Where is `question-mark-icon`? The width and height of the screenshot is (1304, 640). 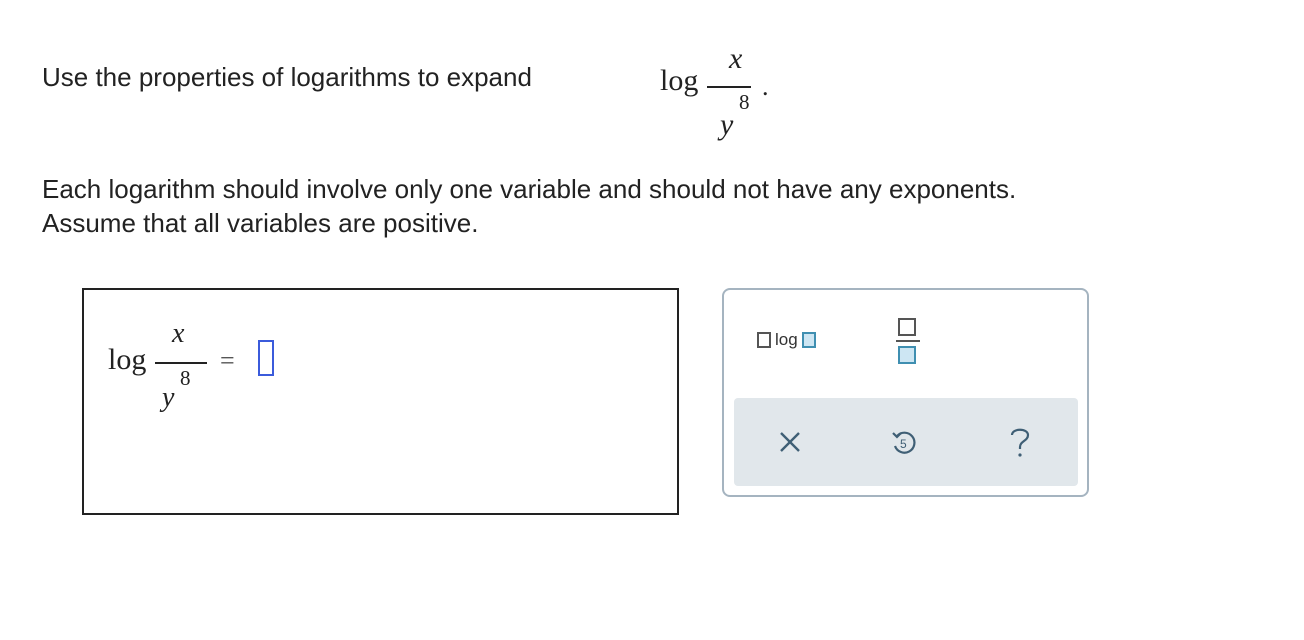 question-mark-icon is located at coordinates (1020, 442).